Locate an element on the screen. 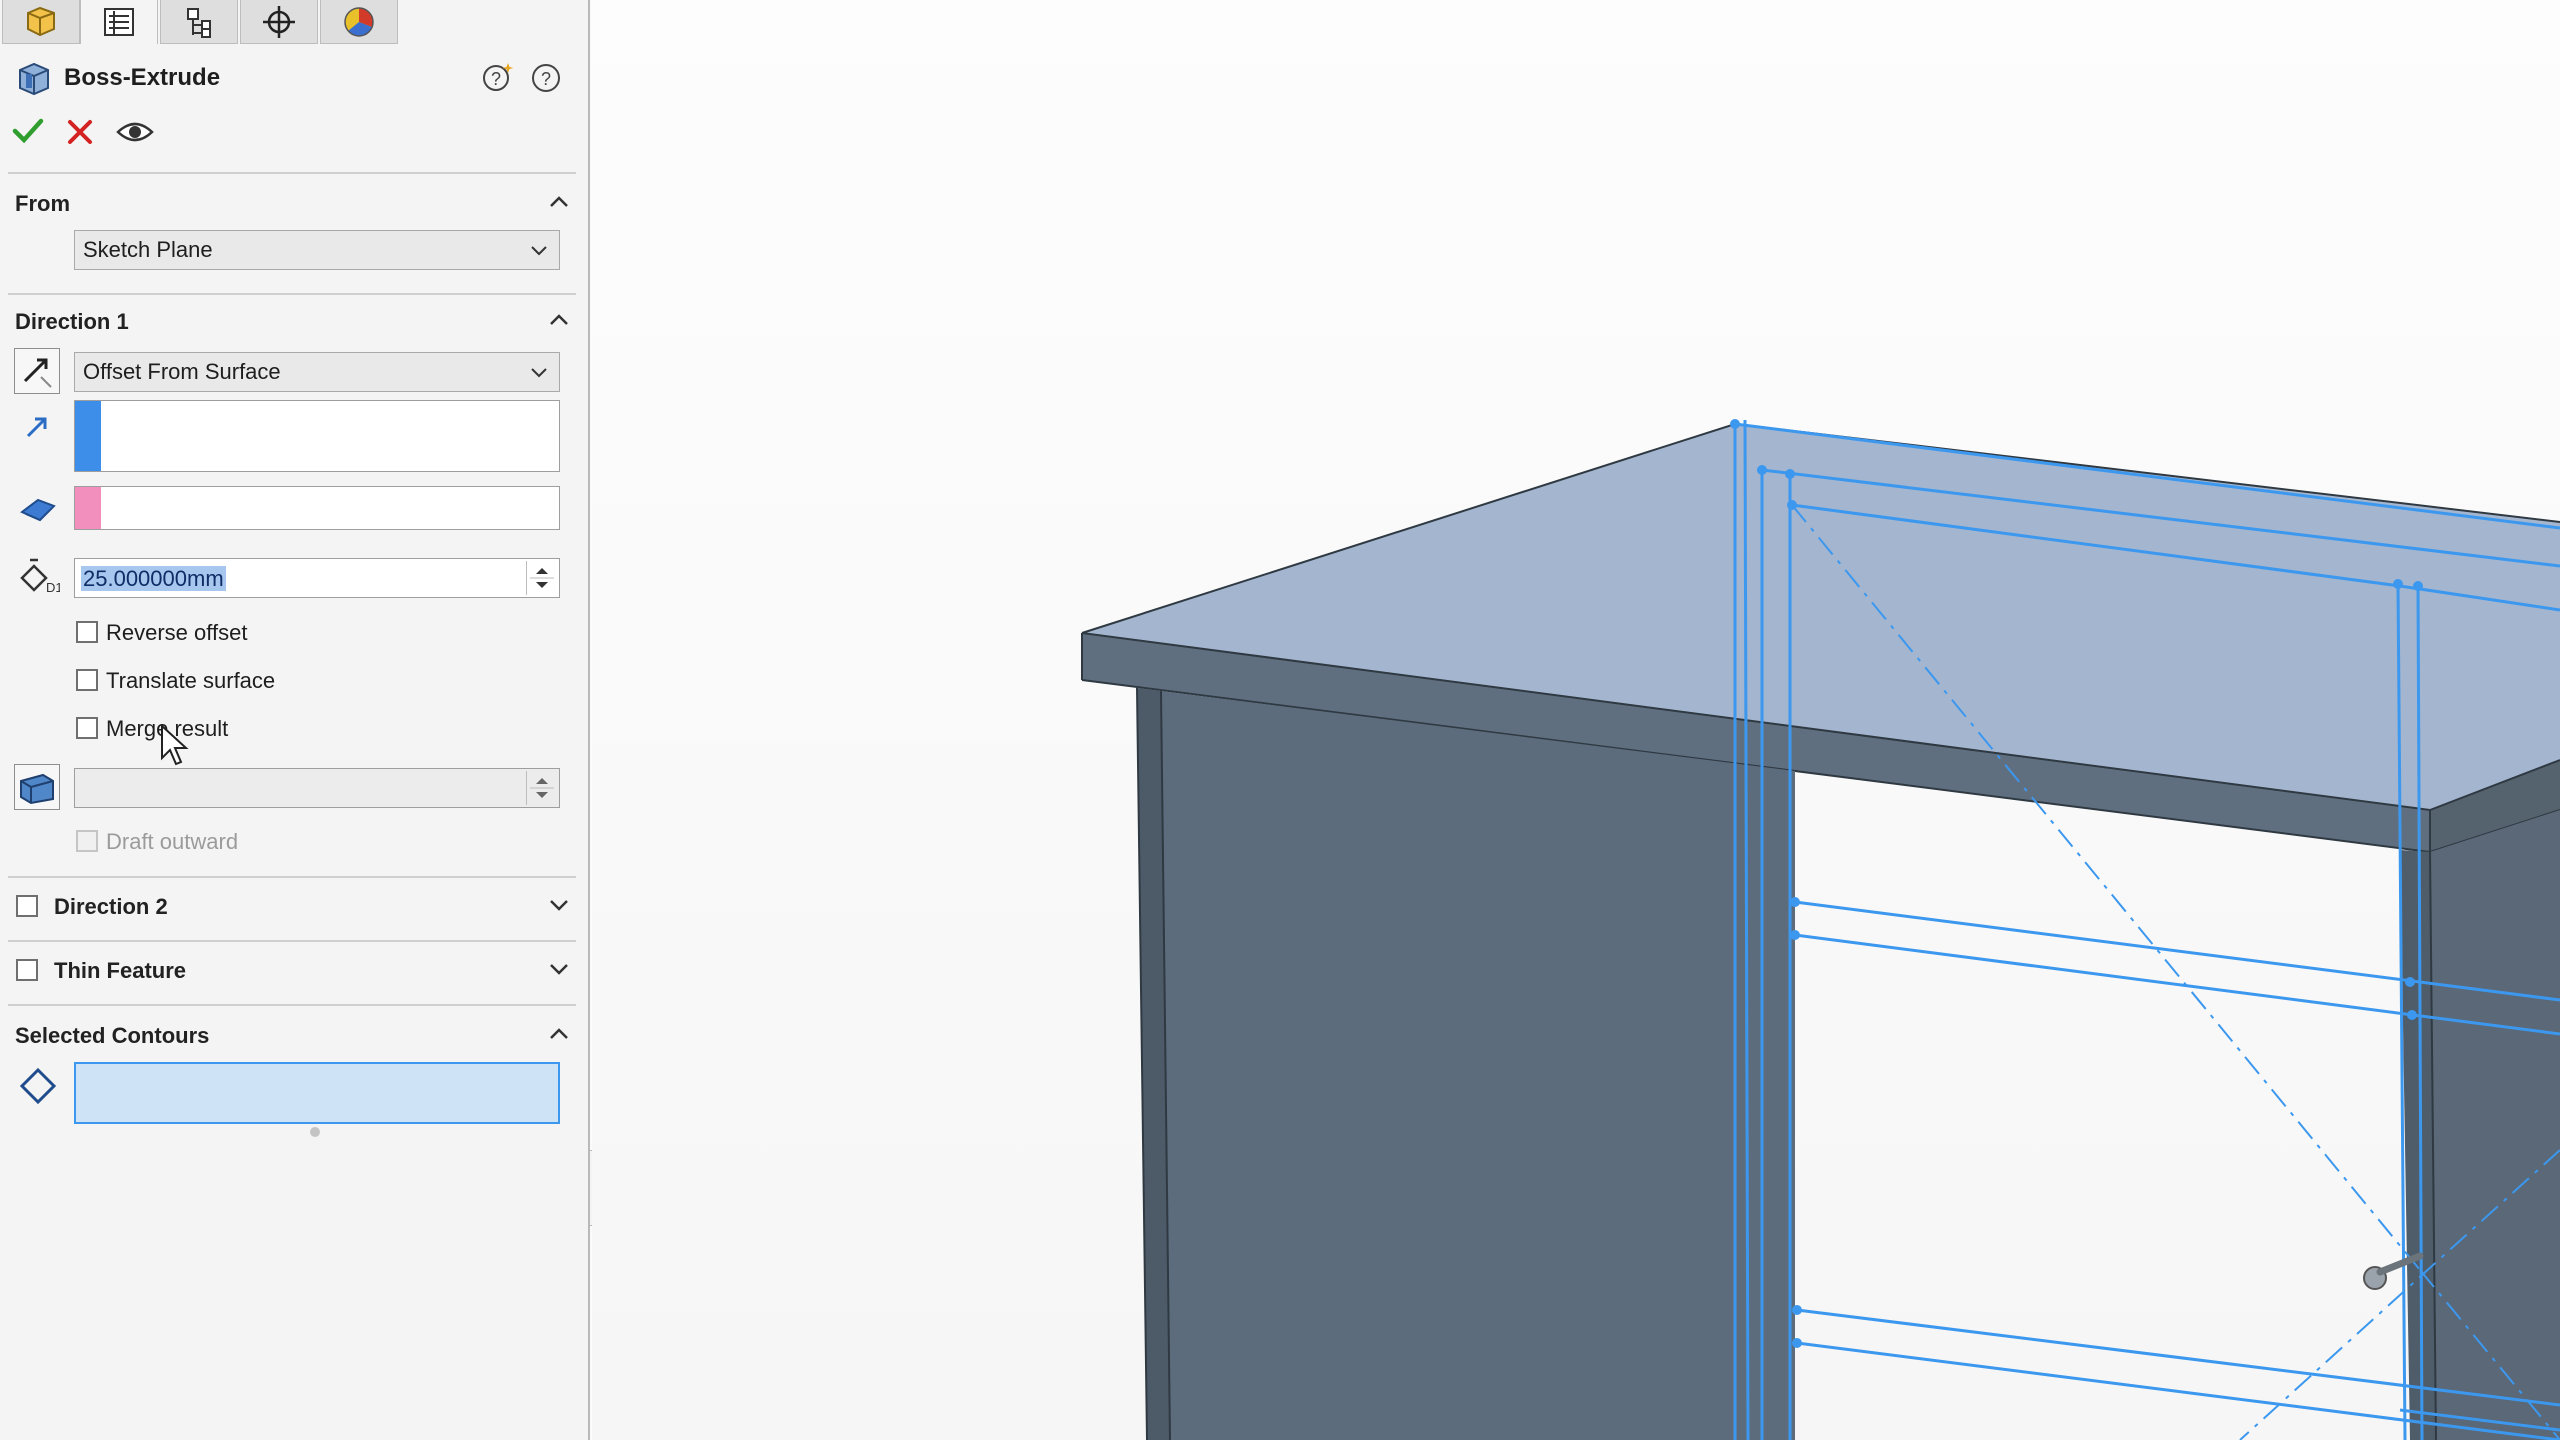 Image resolution: width=2560 pixels, height=1440 pixels. featuremanager-tab-icon is located at coordinates (41, 21).